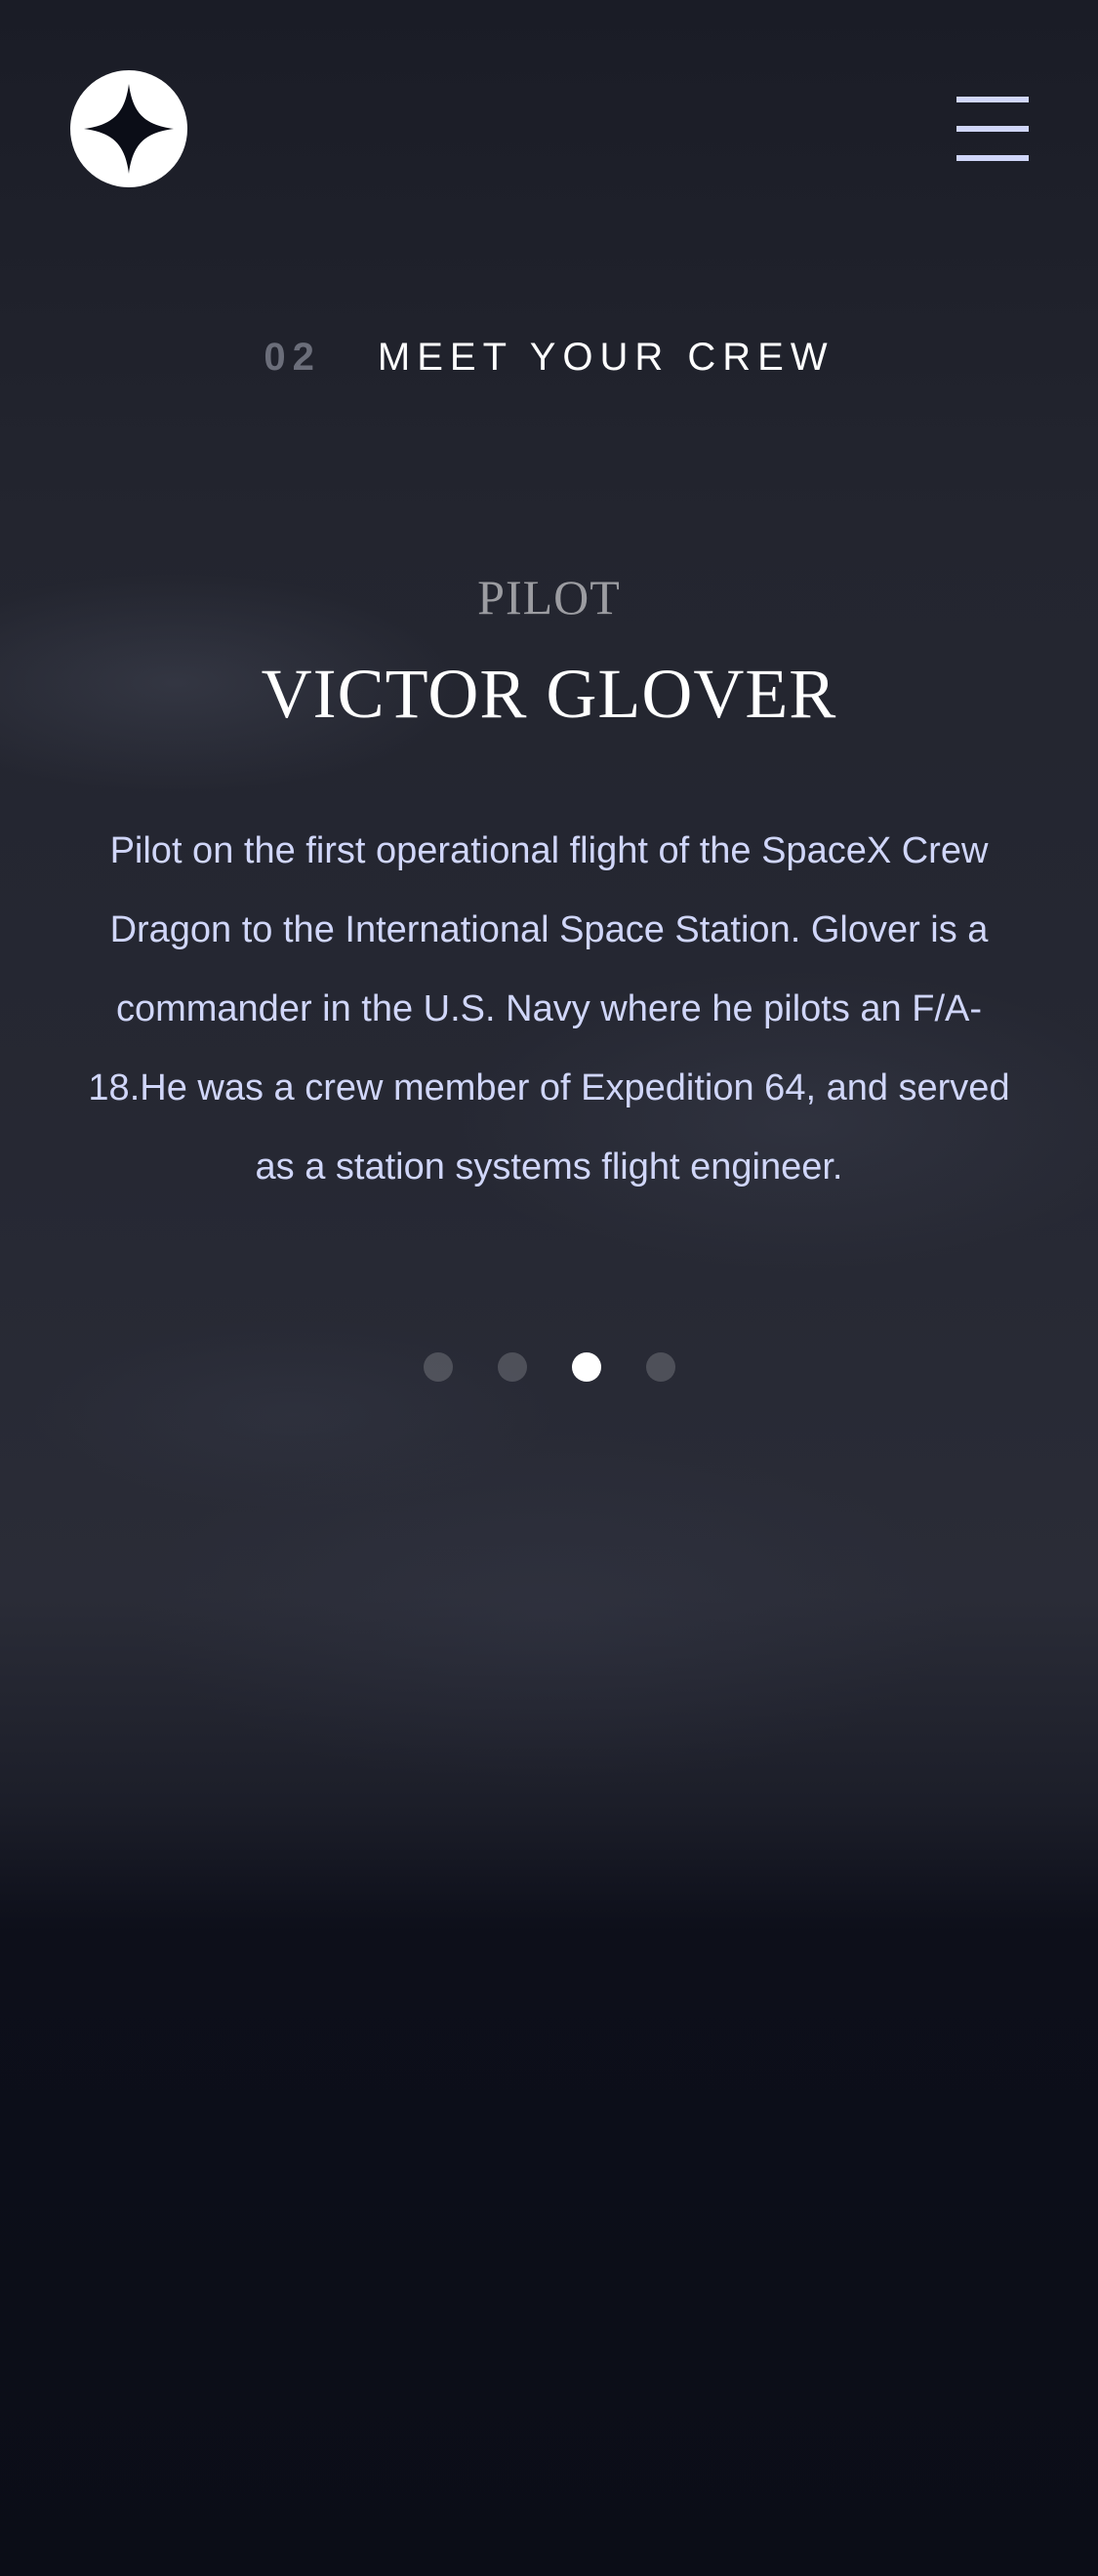 The image size is (1098, 2576). I want to click on crew-name: VICTOR GLOVER, so click(549, 694).